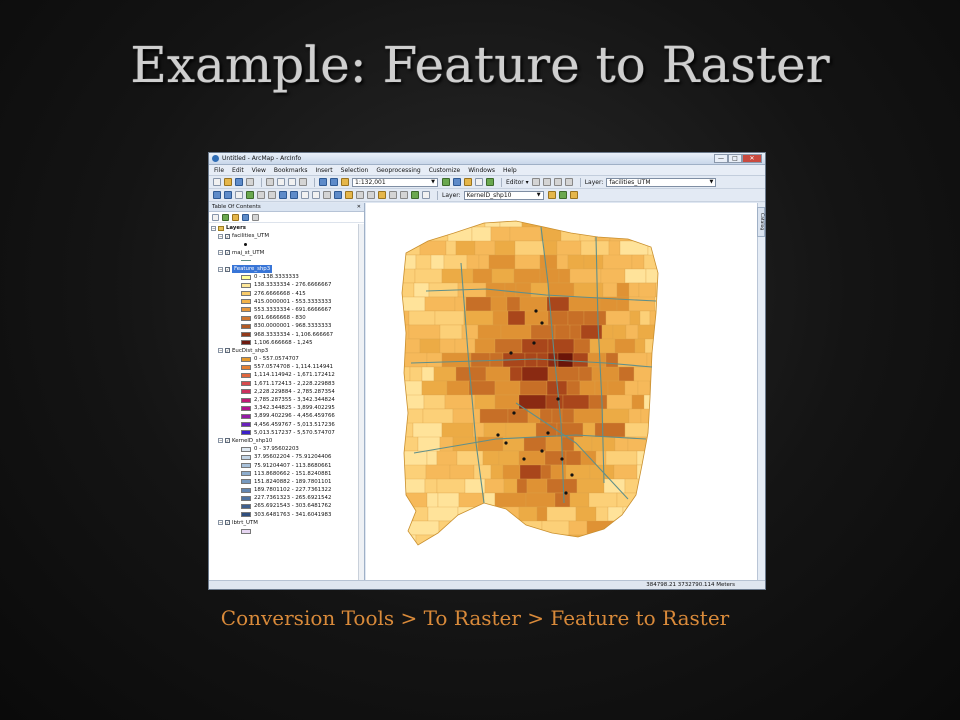 The image size is (960, 720). What do you see at coordinates (345, 182) in the screenshot?
I see `add-data-icon` at bounding box center [345, 182].